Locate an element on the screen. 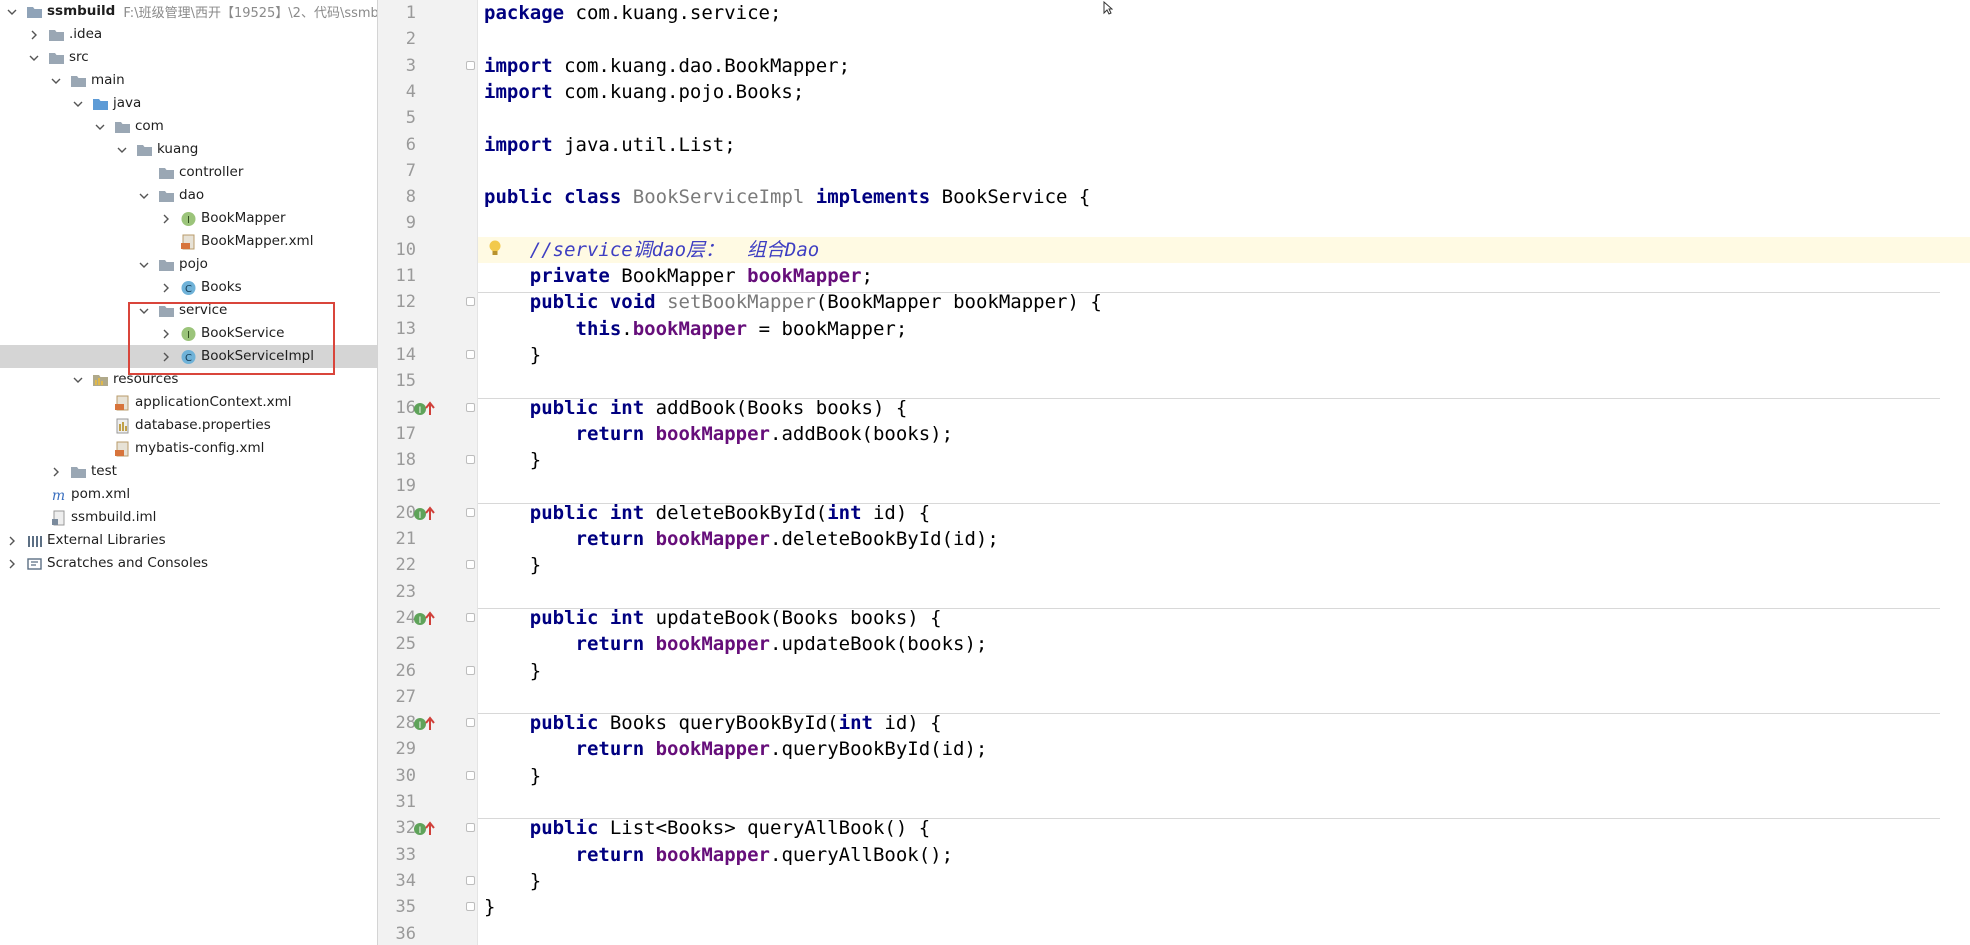 The width and height of the screenshot is (1970, 945). tree-row-bookserviceimpl: C BookServiceImpl is located at coordinates (188, 356).